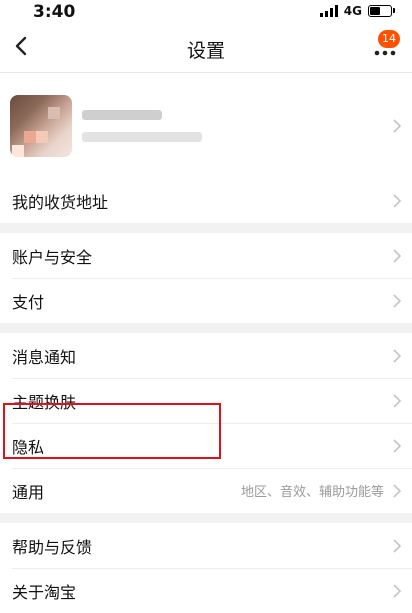 Image resolution: width=412 pixels, height=613 pixels. What do you see at coordinates (206, 11) in the screenshot?
I see `status-bar: 3:40 4G` at bounding box center [206, 11].